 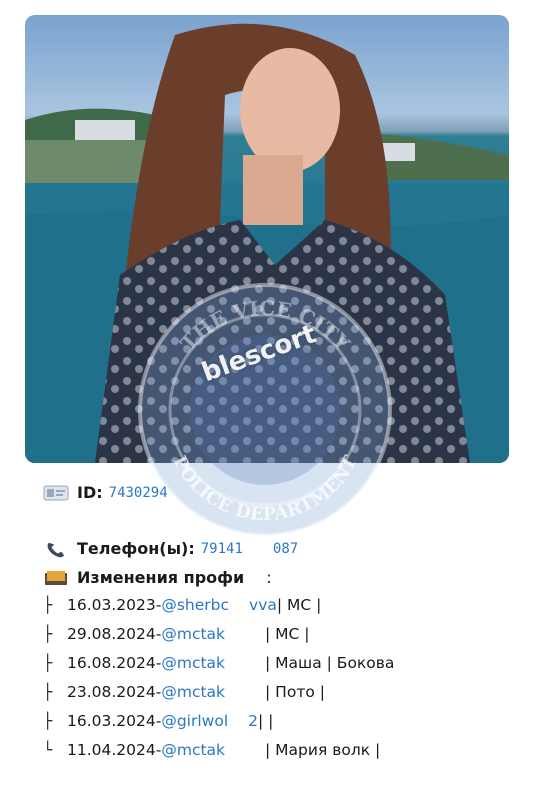 I want to click on history-details: | Маша | Бокова, so click(x=330, y=663).